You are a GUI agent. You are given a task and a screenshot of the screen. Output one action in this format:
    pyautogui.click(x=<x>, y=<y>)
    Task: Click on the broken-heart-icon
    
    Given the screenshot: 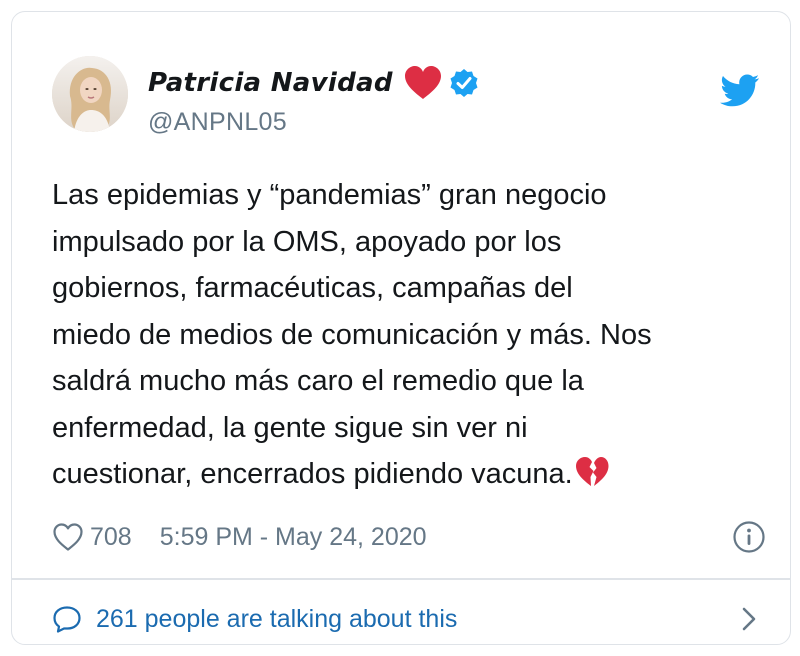 What is the action you would take?
    pyautogui.click(x=592, y=471)
    